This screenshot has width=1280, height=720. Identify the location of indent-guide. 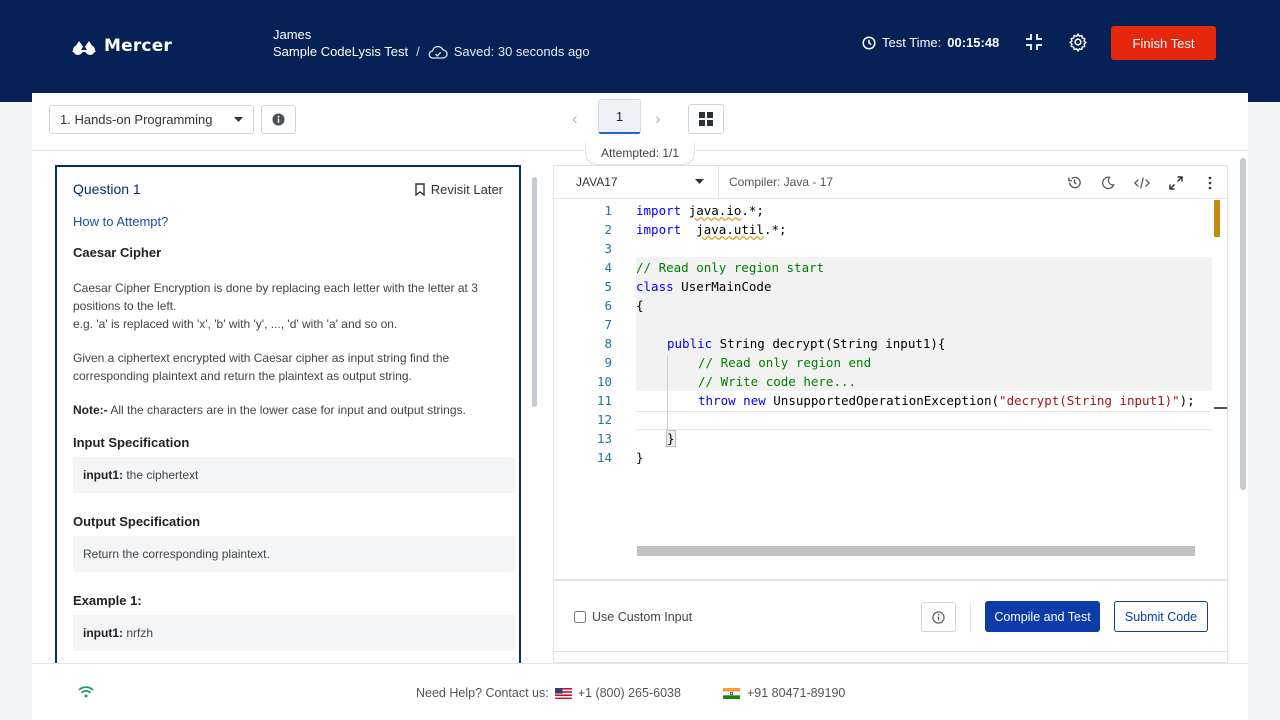
(667, 393).